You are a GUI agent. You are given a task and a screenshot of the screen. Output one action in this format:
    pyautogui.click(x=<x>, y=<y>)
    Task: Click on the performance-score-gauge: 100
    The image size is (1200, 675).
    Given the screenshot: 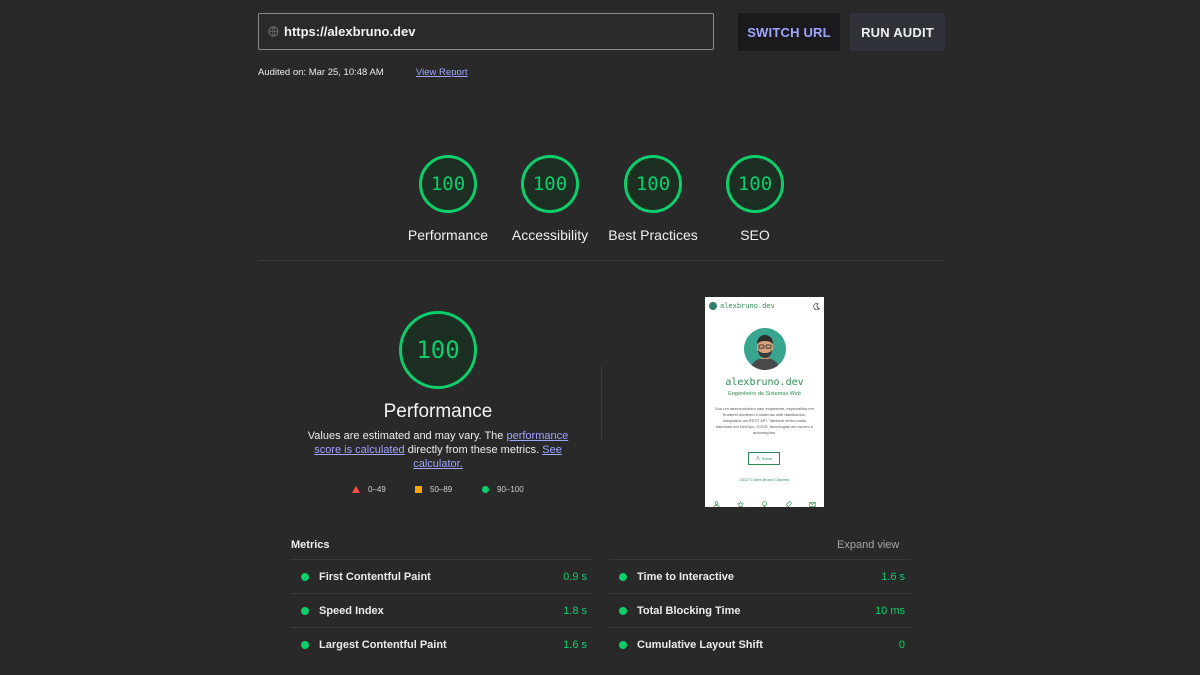 What is the action you would take?
    pyautogui.click(x=438, y=350)
    